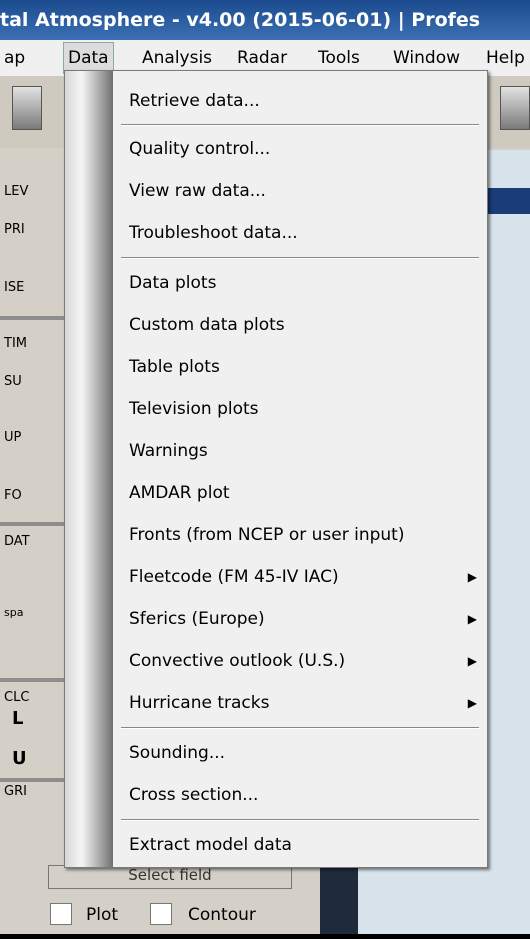  What do you see at coordinates (14, 58) in the screenshot?
I see `menu-map: ap` at bounding box center [14, 58].